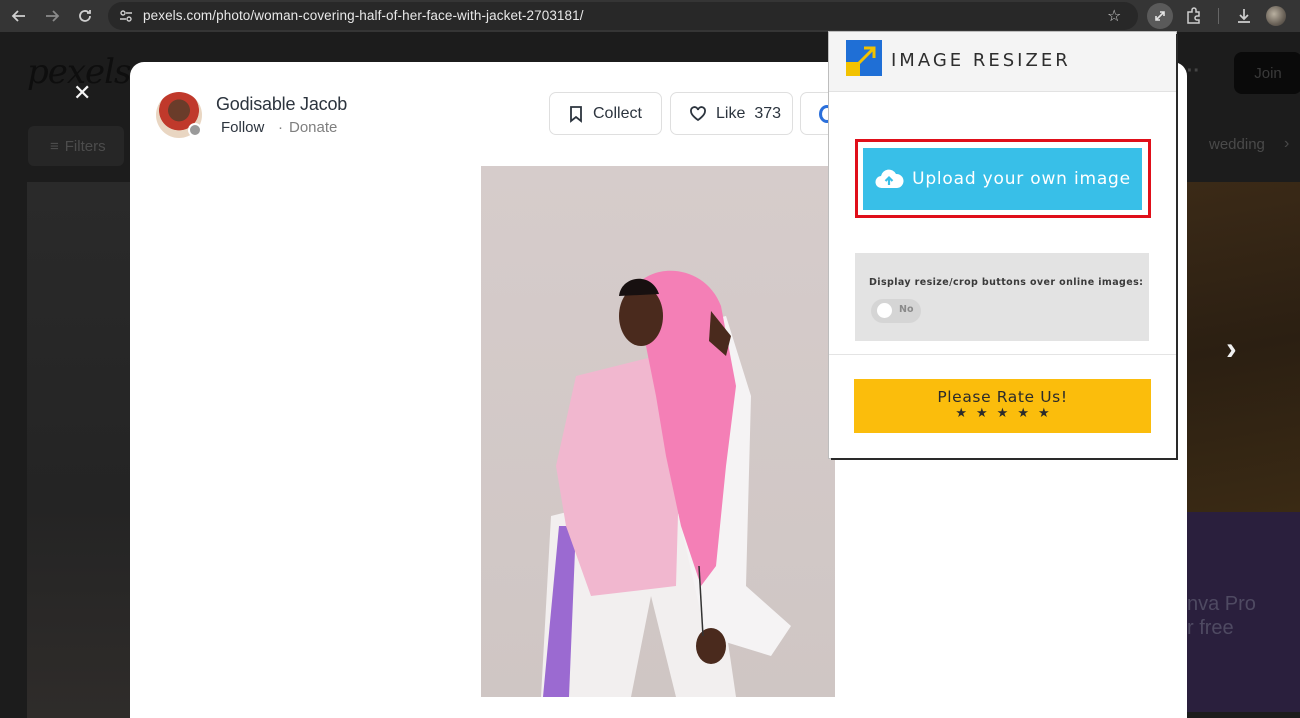 The height and width of the screenshot is (718, 1300). I want to click on toolbar-separator, so click(1218, 16).